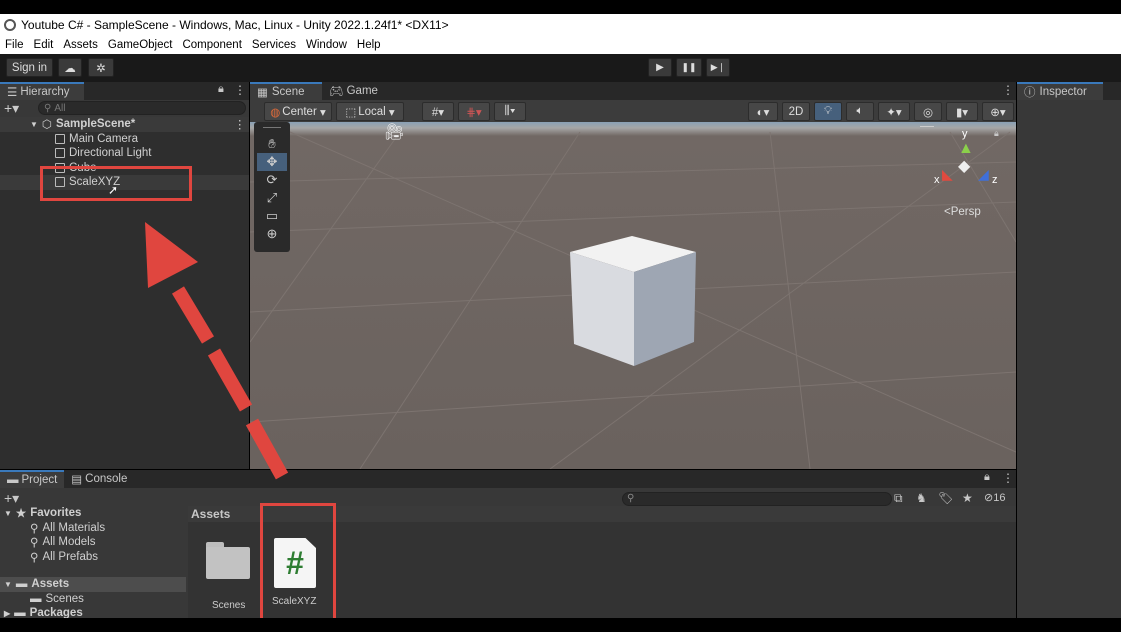  I want to click on arrow-head, so click(171, 255).